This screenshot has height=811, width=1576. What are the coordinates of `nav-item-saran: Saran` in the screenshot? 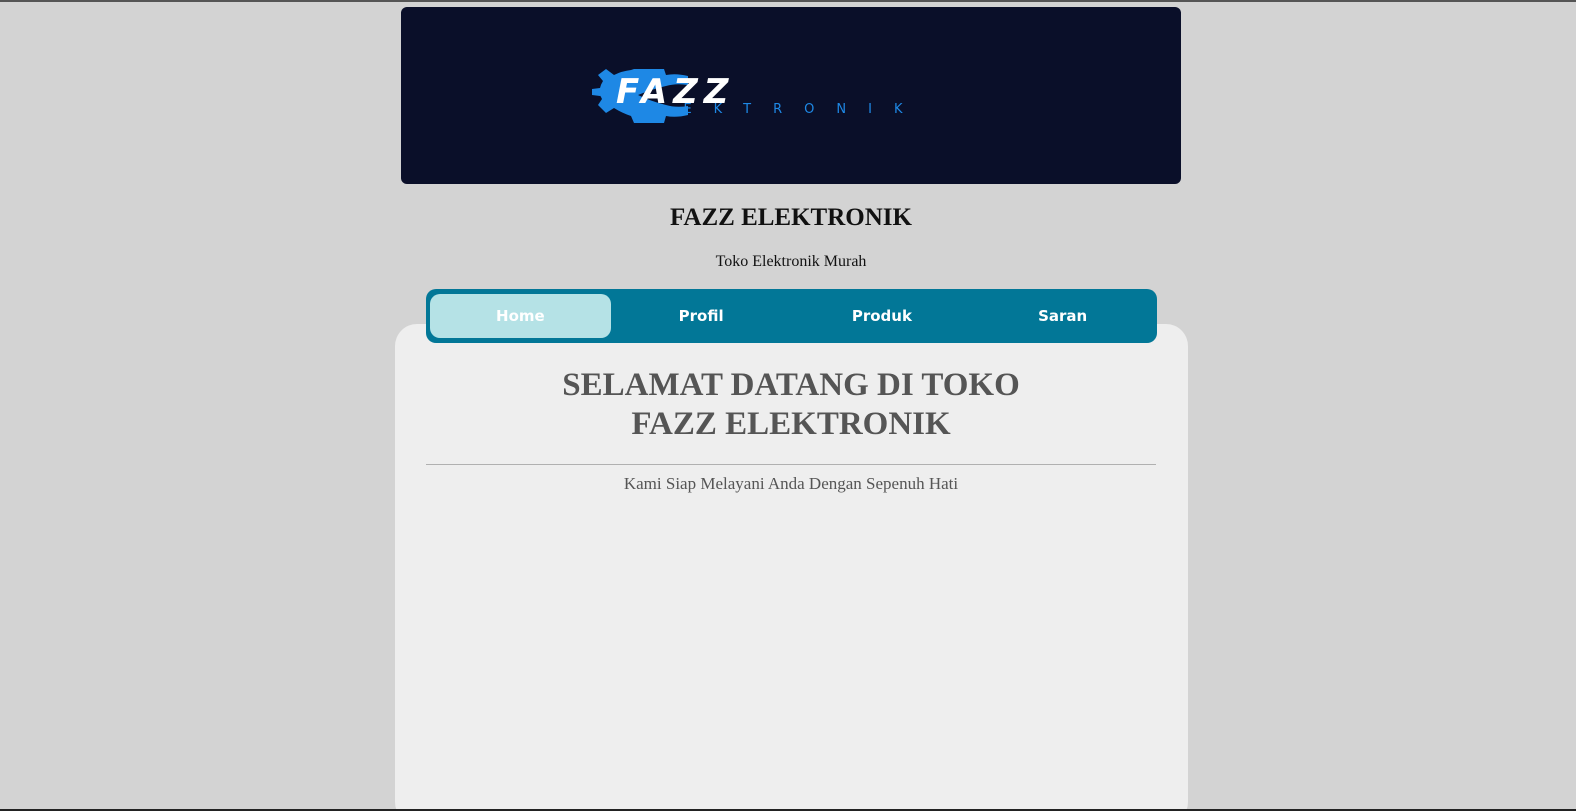 It's located at (1062, 316).